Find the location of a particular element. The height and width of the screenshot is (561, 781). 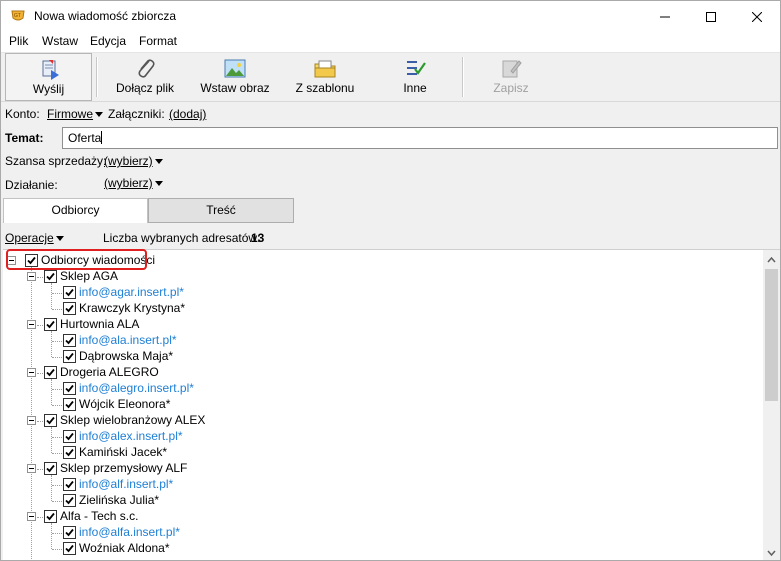

email-address: info@alegro.insert.pl* is located at coordinates (136, 388).